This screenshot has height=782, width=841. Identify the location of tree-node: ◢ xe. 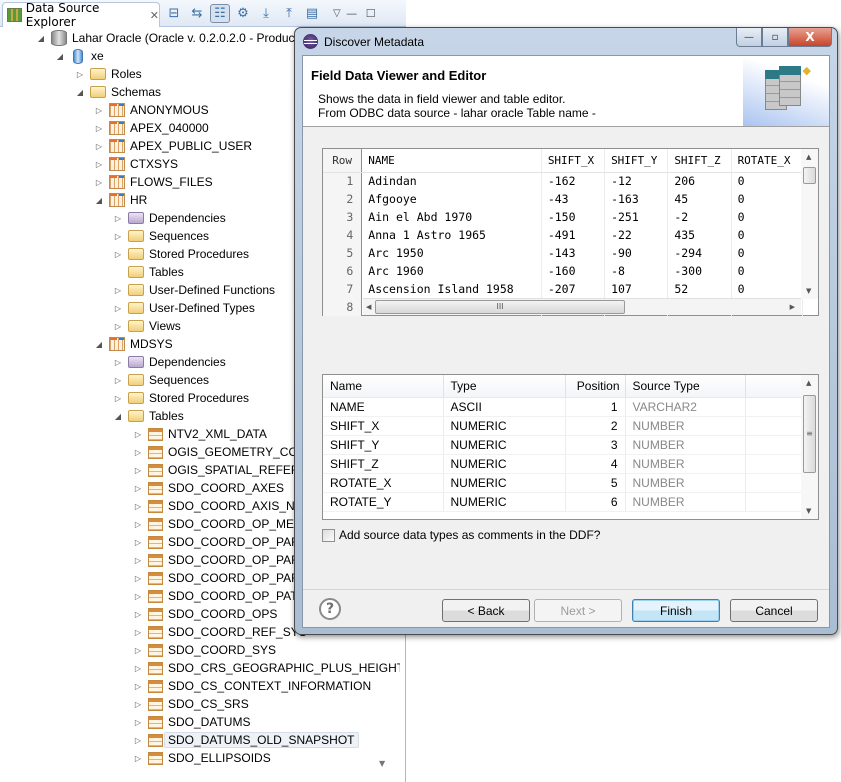
(79, 56).